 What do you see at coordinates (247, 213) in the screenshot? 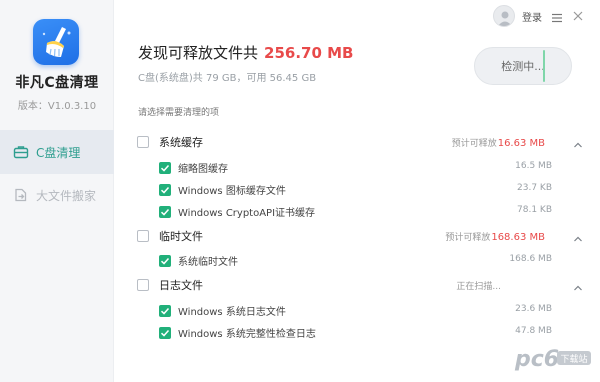
I see `item-label: Windows CryptoAPI证书缓存` at bounding box center [247, 213].